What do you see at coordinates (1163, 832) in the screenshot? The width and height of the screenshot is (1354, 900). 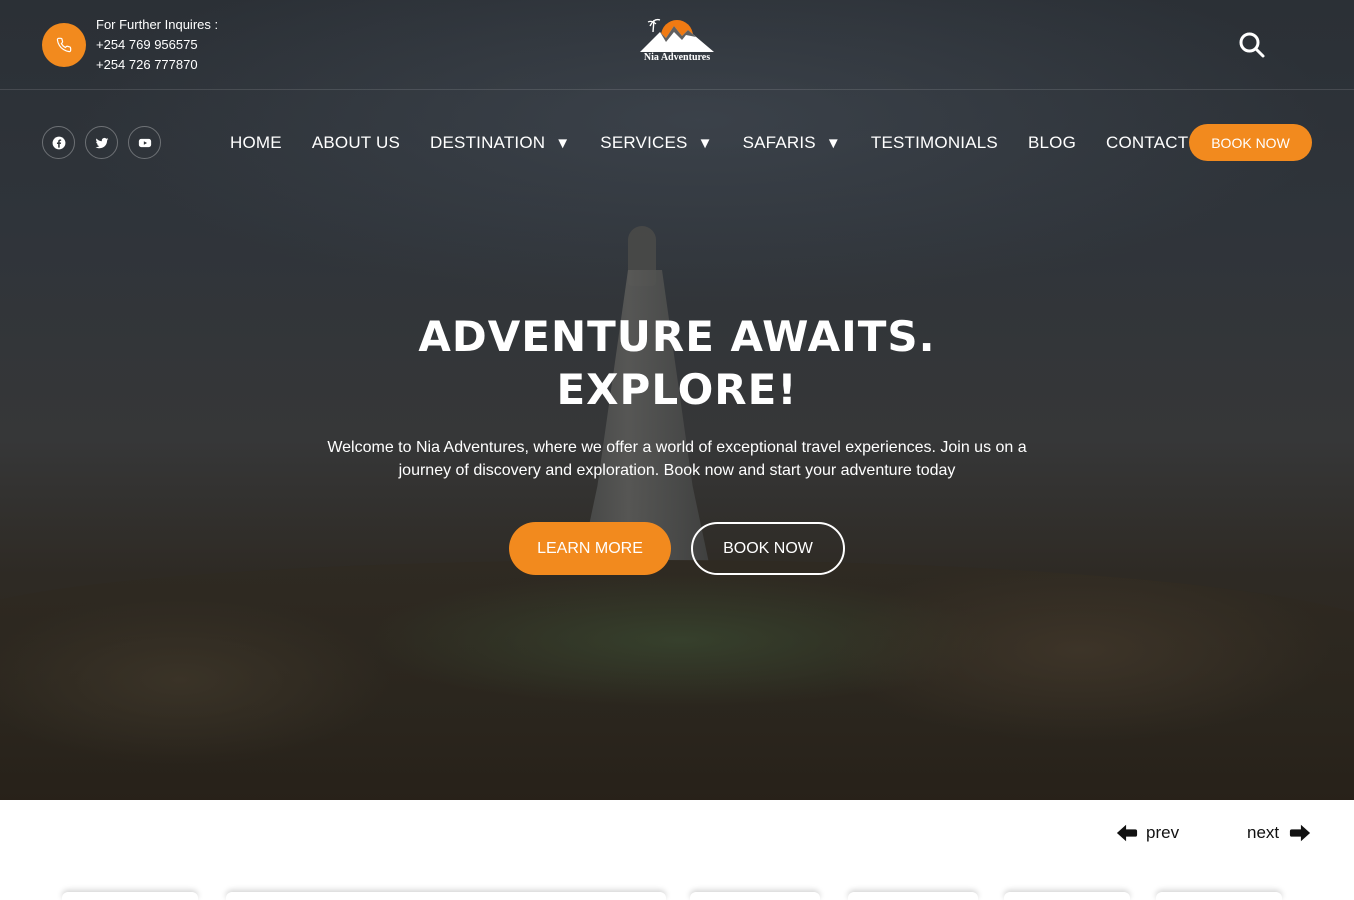 I see `prev-label: prev` at bounding box center [1163, 832].